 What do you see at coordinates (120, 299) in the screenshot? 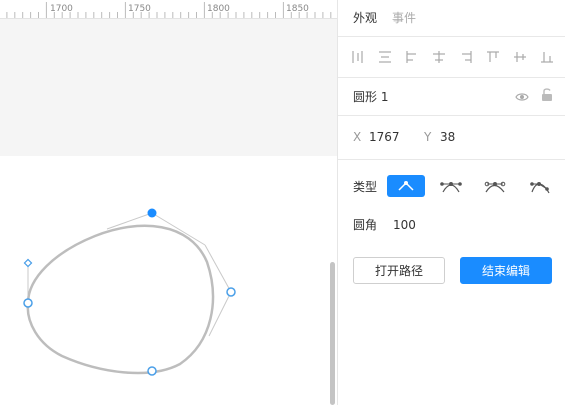
I see `circle-shape-path` at bounding box center [120, 299].